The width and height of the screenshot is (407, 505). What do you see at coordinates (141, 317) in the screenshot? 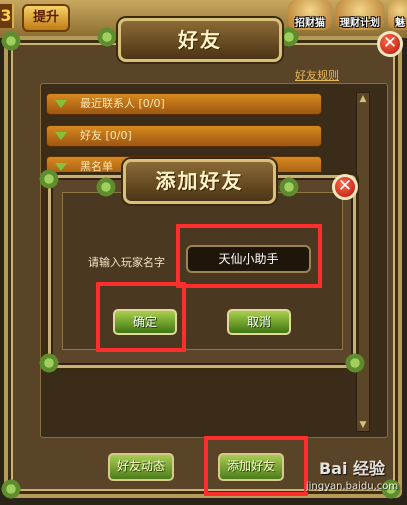
I see `highlight-confirm-button` at bounding box center [141, 317].